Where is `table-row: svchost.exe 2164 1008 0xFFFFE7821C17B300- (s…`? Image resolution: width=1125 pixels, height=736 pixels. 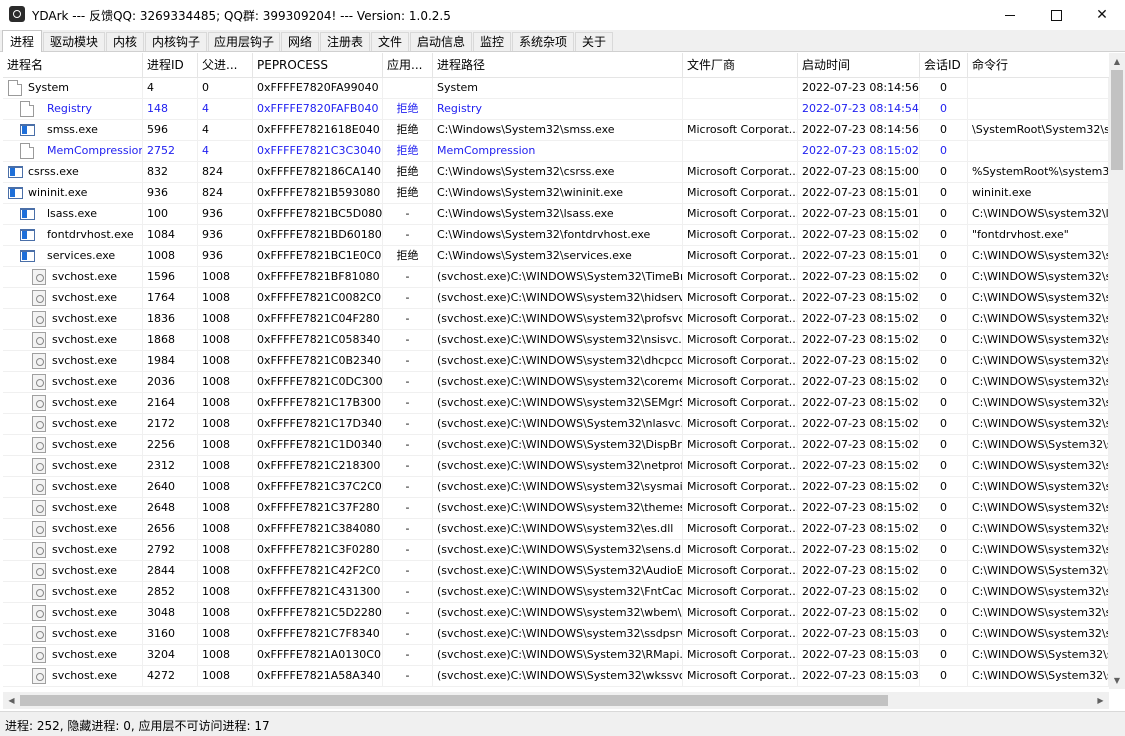 table-row: svchost.exe 2164 1008 0xFFFFE7821C17B300- (s… is located at coordinates (556, 403).